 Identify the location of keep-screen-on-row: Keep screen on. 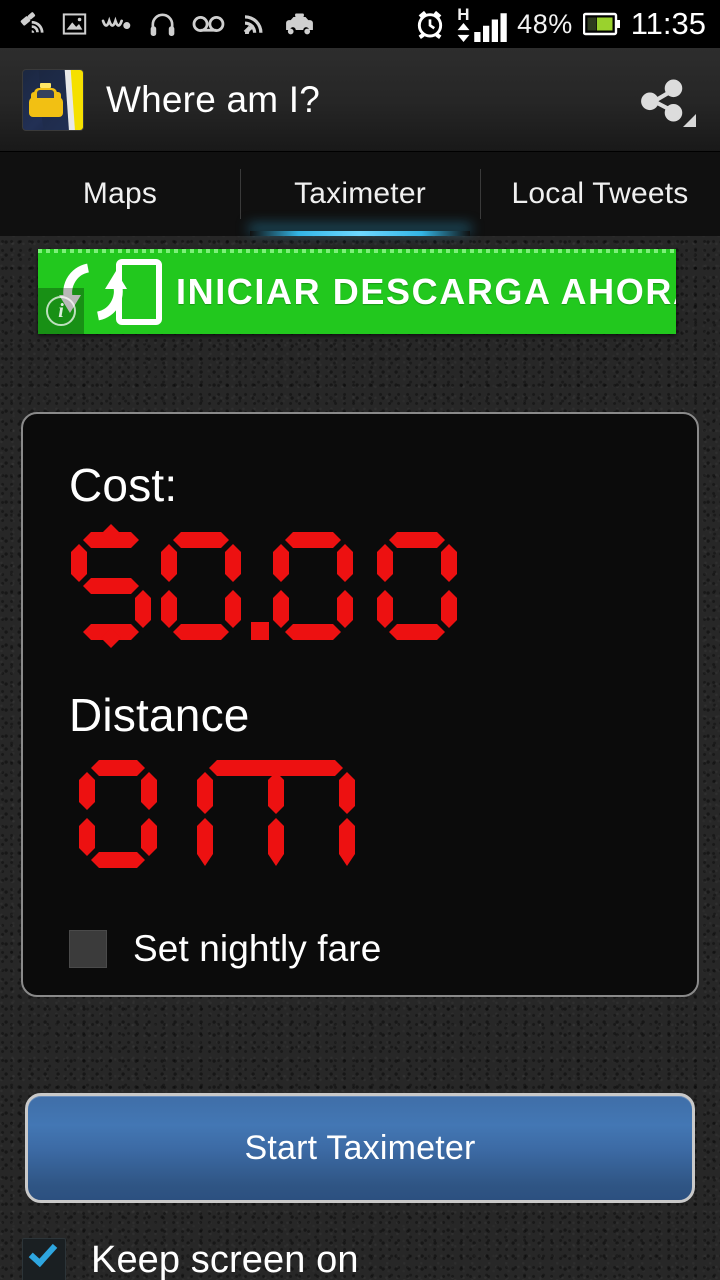
(190, 1258).